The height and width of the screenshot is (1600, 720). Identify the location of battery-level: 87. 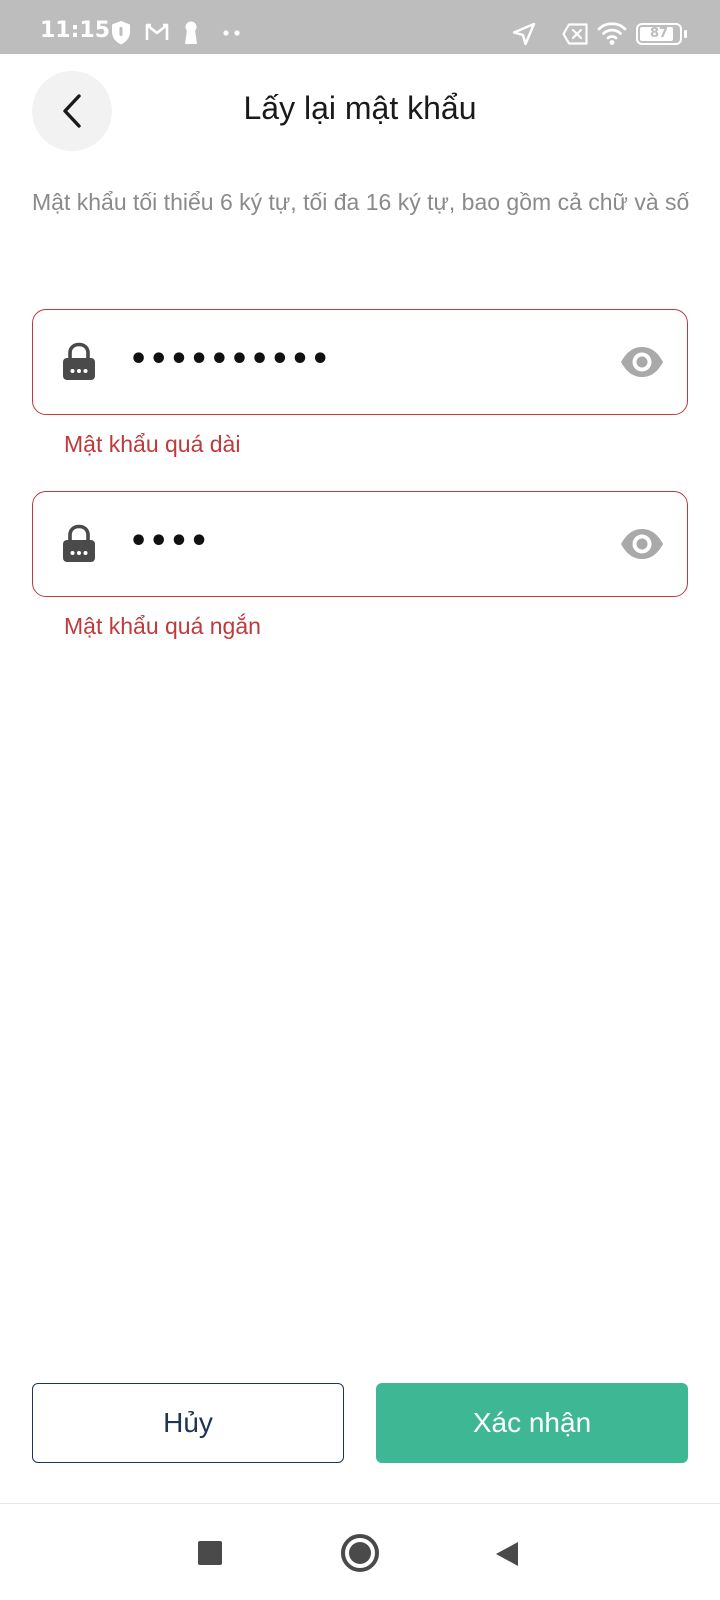
(659, 33).